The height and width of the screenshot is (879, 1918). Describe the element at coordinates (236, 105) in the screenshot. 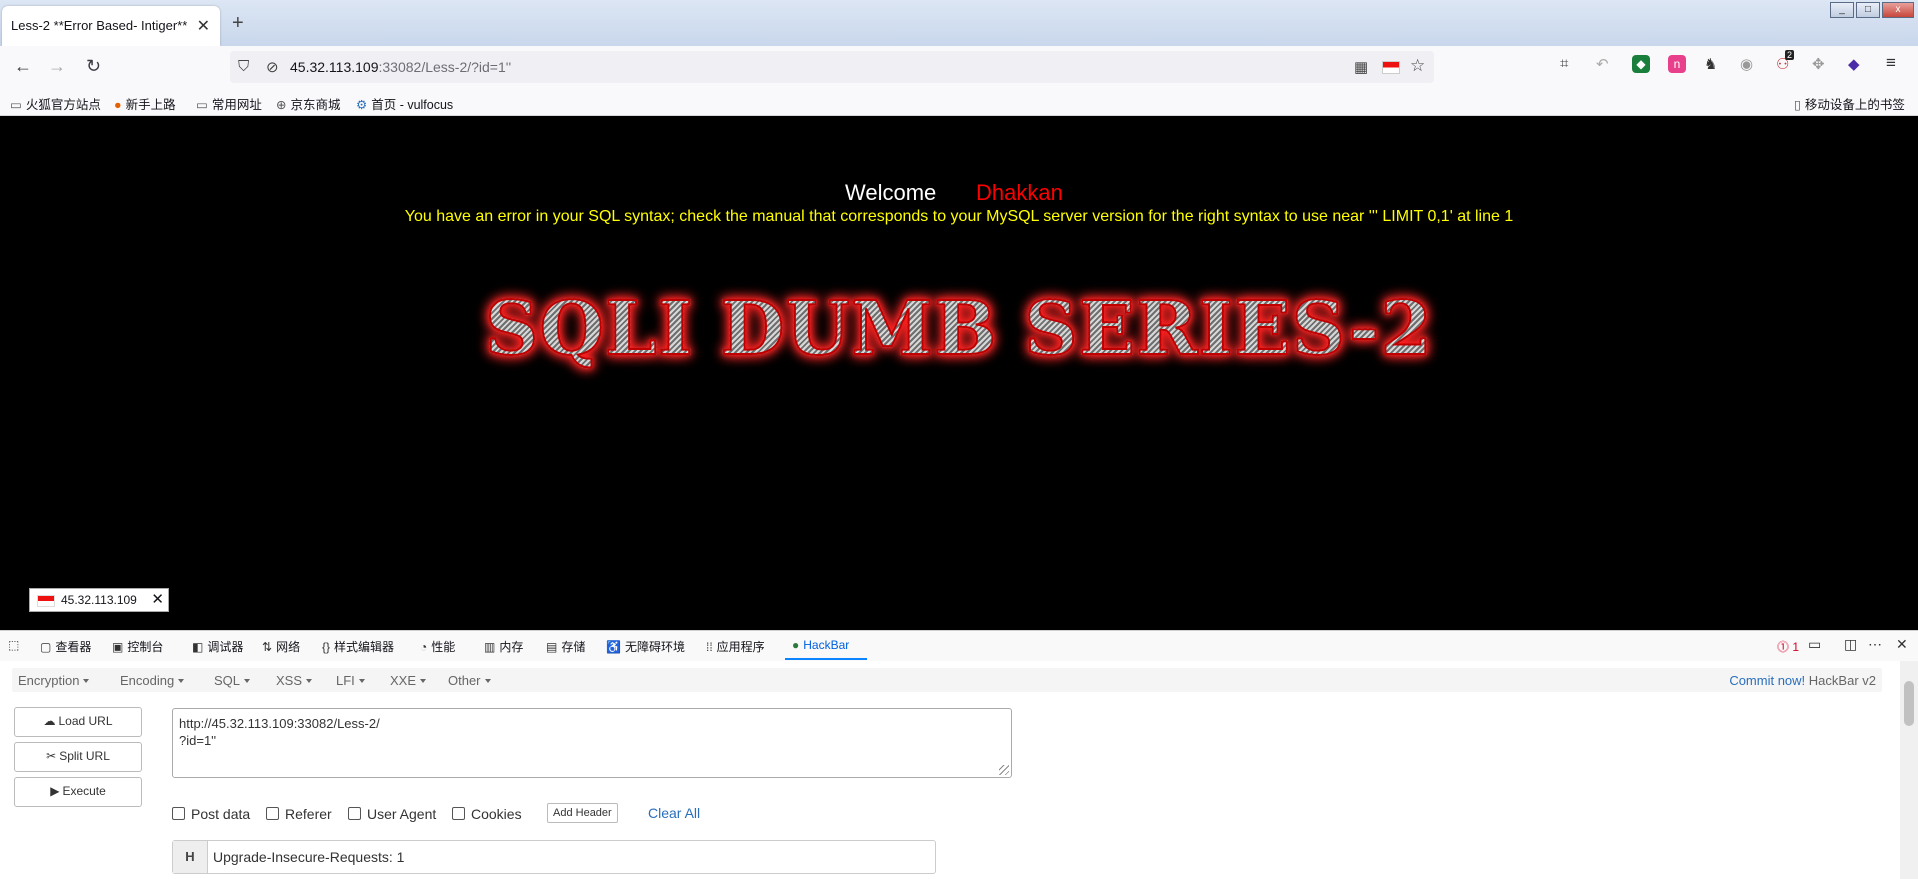

I see `bookmark-label: 常用网址` at that location.